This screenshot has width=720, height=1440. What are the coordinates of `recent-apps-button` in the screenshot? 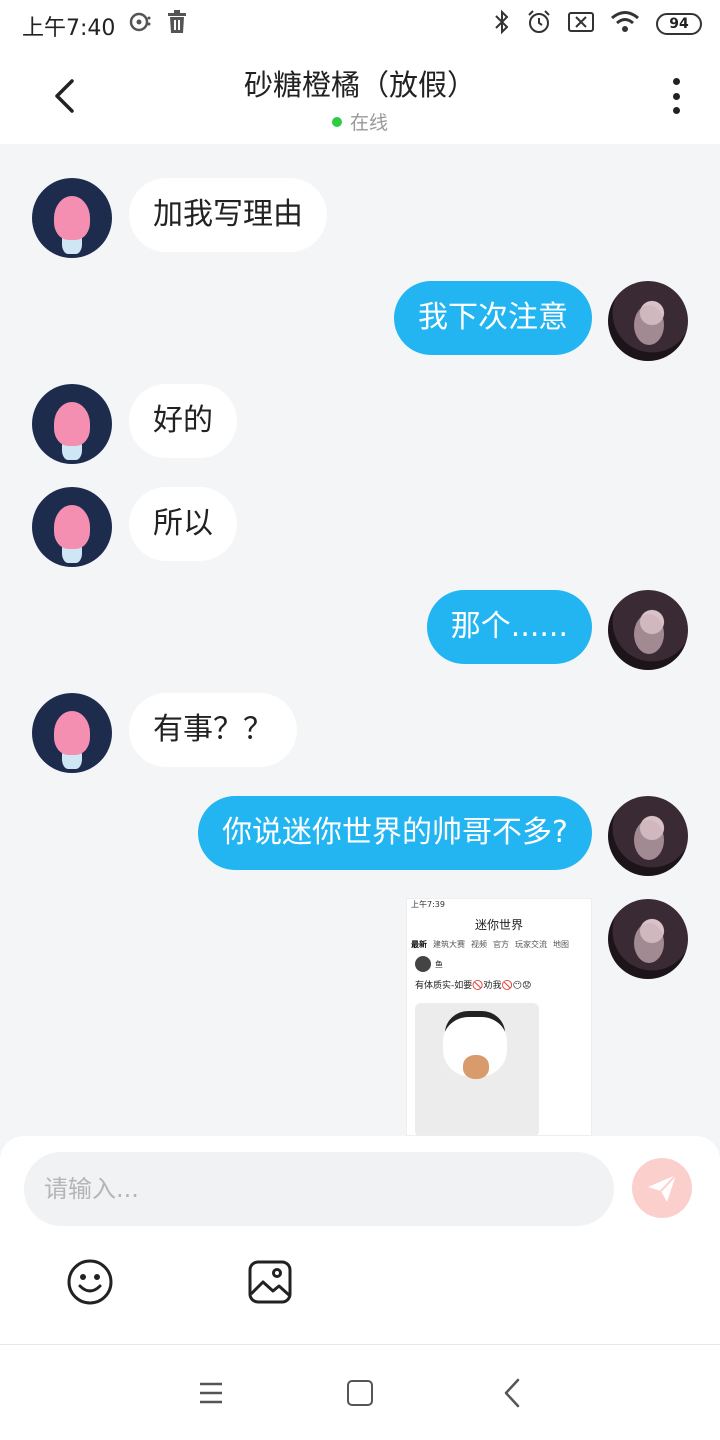 It's located at (211, 1393).